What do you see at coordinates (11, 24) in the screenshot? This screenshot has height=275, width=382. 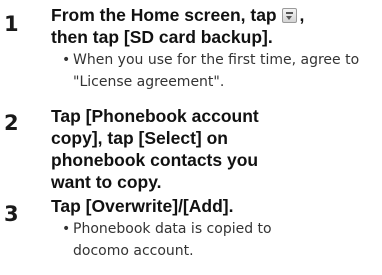 I see `step-number: 1` at bounding box center [11, 24].